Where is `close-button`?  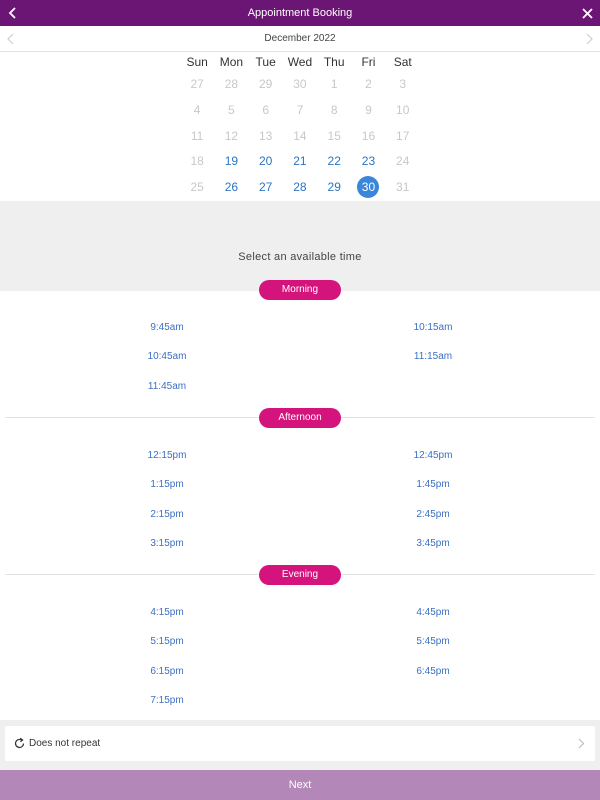
close-button is located at coordinates (587, 13).